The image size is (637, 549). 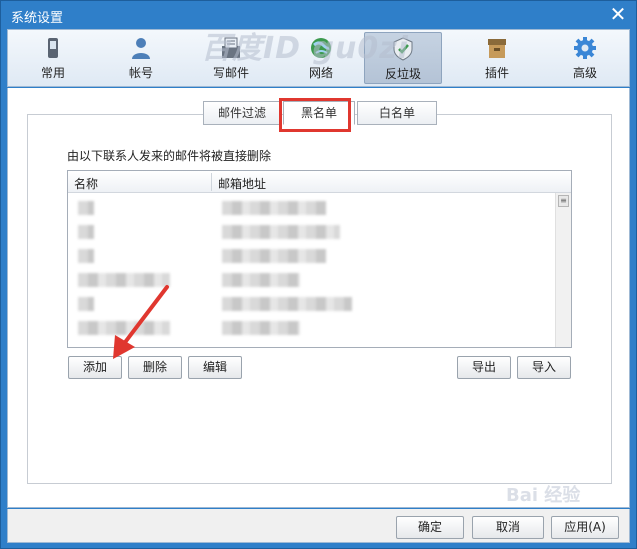 What do you see at coordinates (319, 182) in the screenshot?
I see `list-header: 名称 邮箱地址` at bounding box center [319, 182].